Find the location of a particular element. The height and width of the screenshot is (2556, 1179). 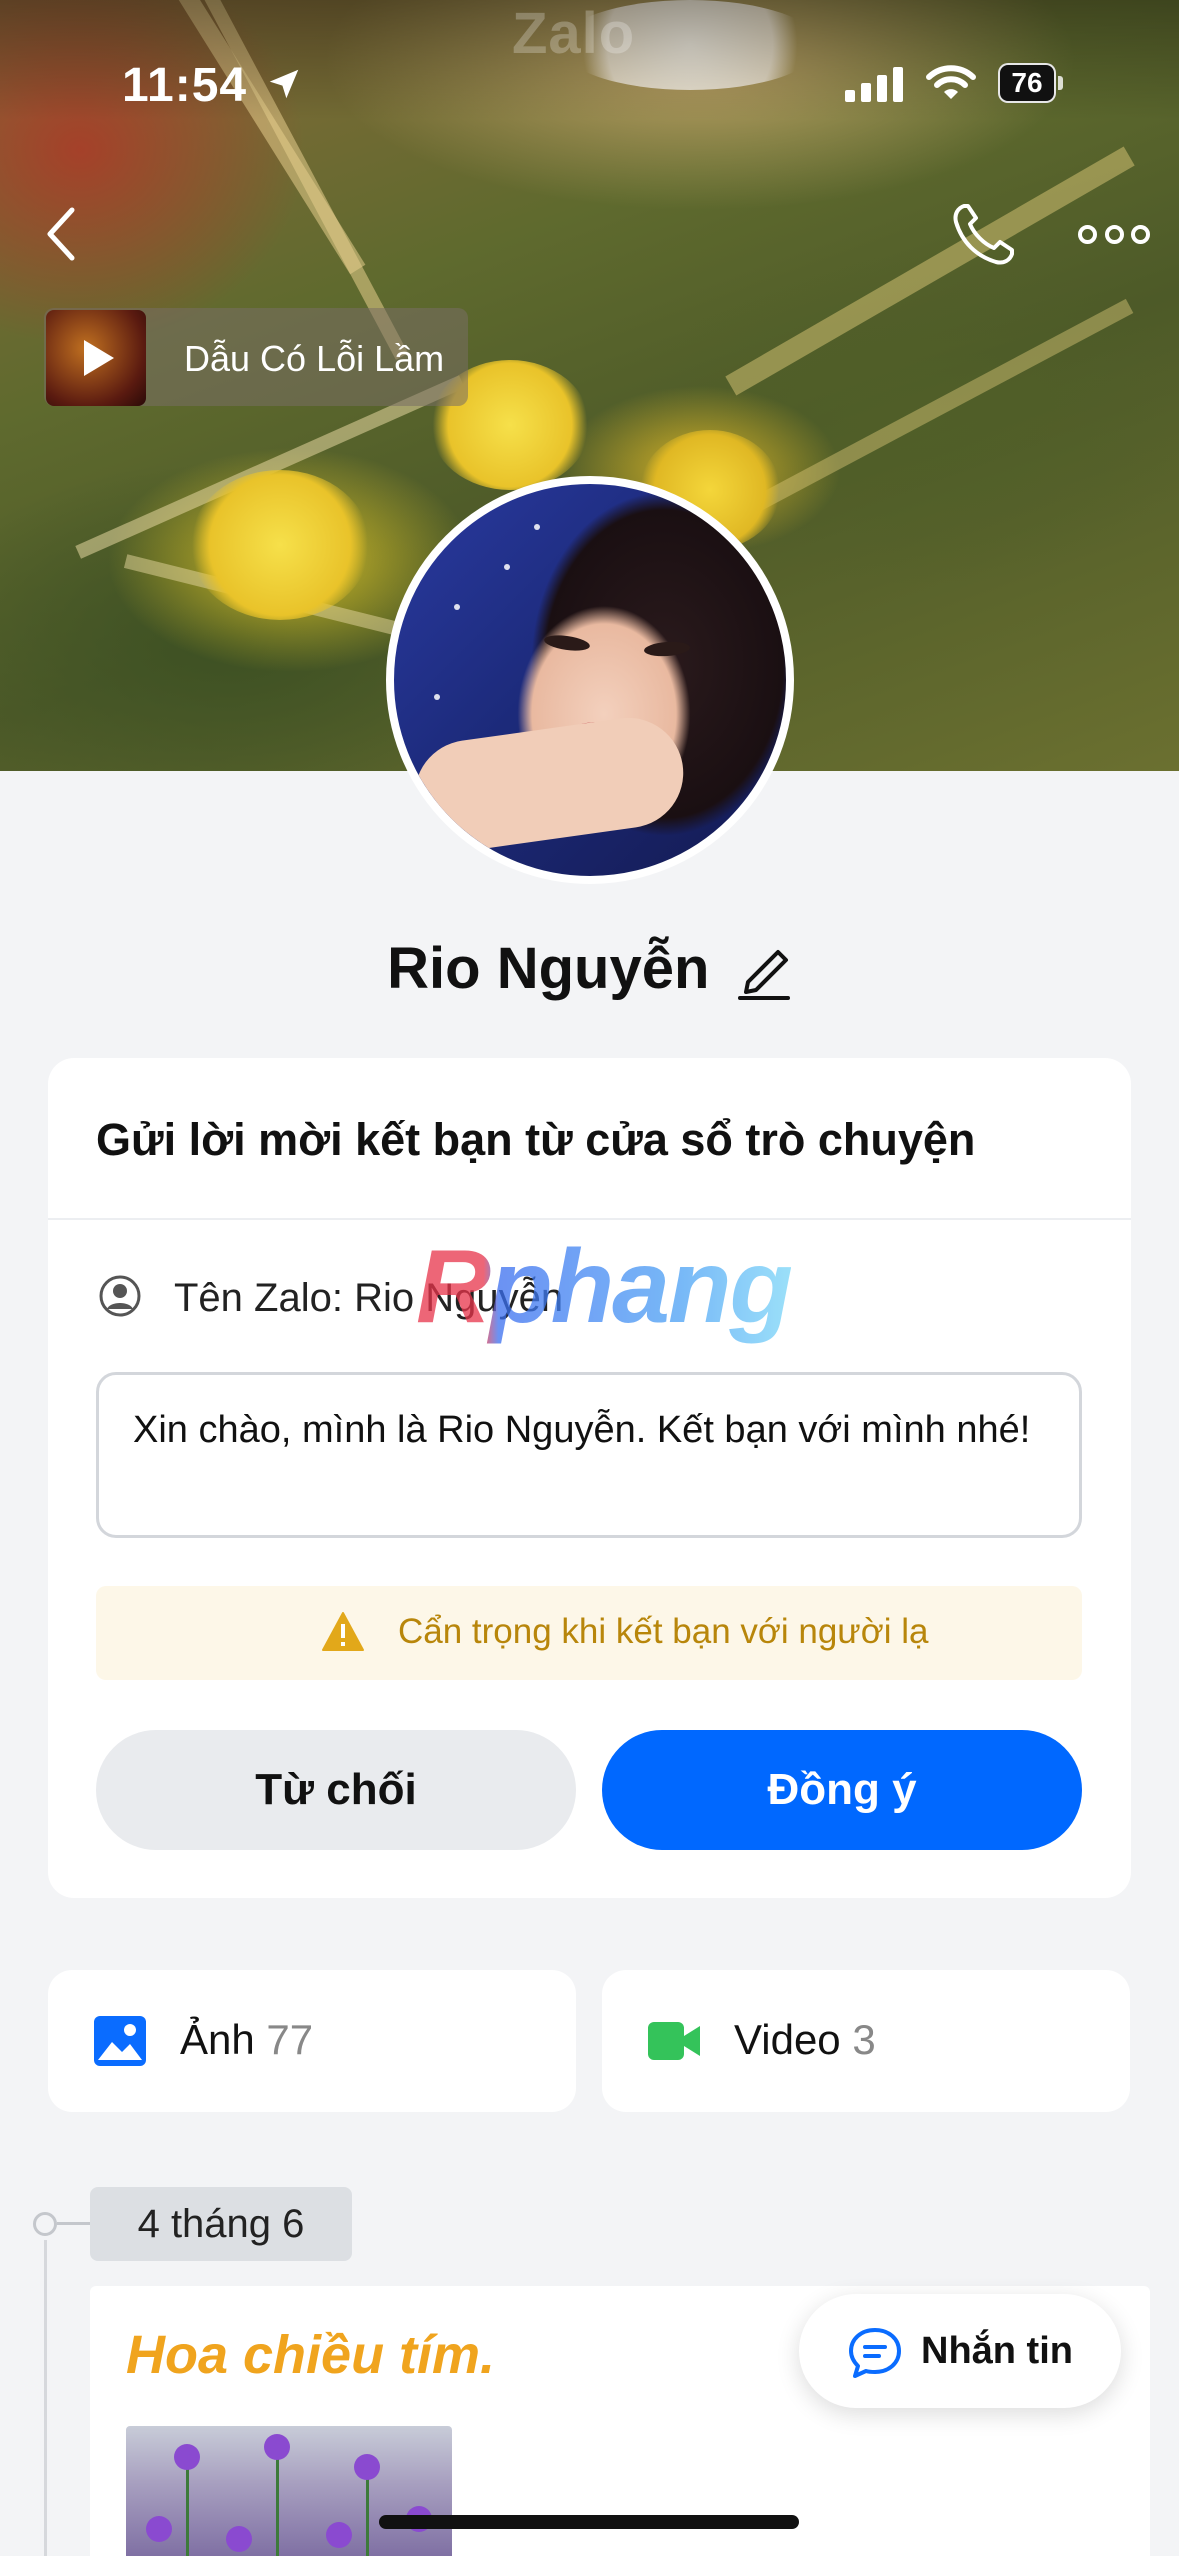

battery-icon: 76 is located at coordinates (1031, 83).